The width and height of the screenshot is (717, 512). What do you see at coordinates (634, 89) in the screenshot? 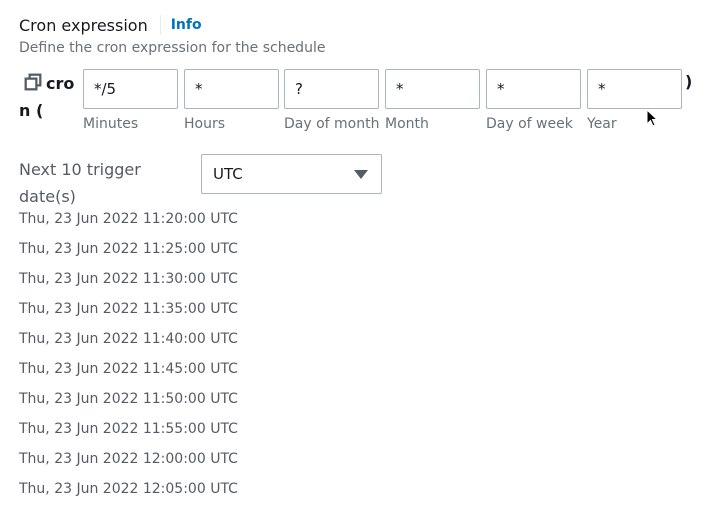
I see `year-input` at bounding box center [634, 89].